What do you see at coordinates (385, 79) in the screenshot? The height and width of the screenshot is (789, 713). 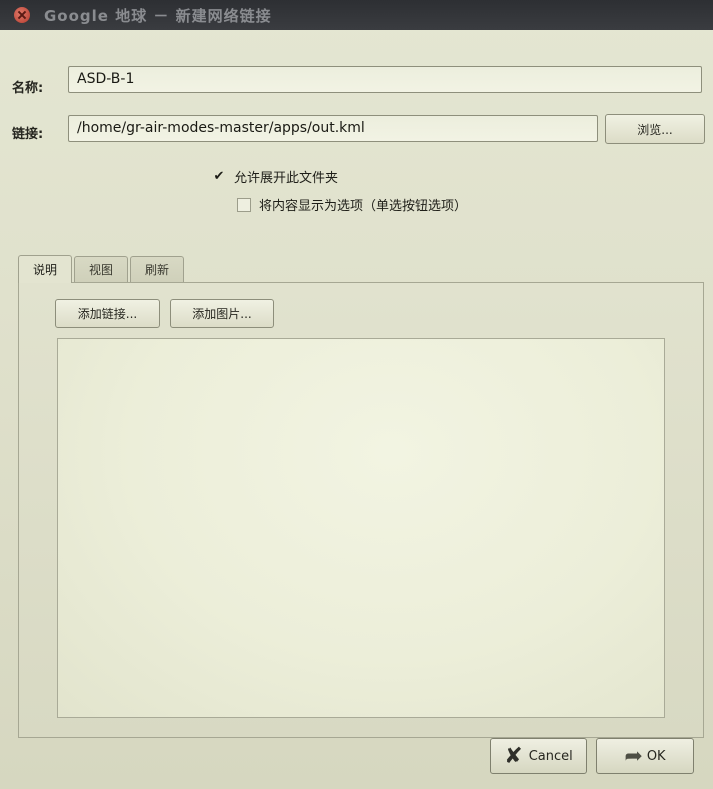 I see `name-field: ASD-B-1` at bounding box center [385, 79].